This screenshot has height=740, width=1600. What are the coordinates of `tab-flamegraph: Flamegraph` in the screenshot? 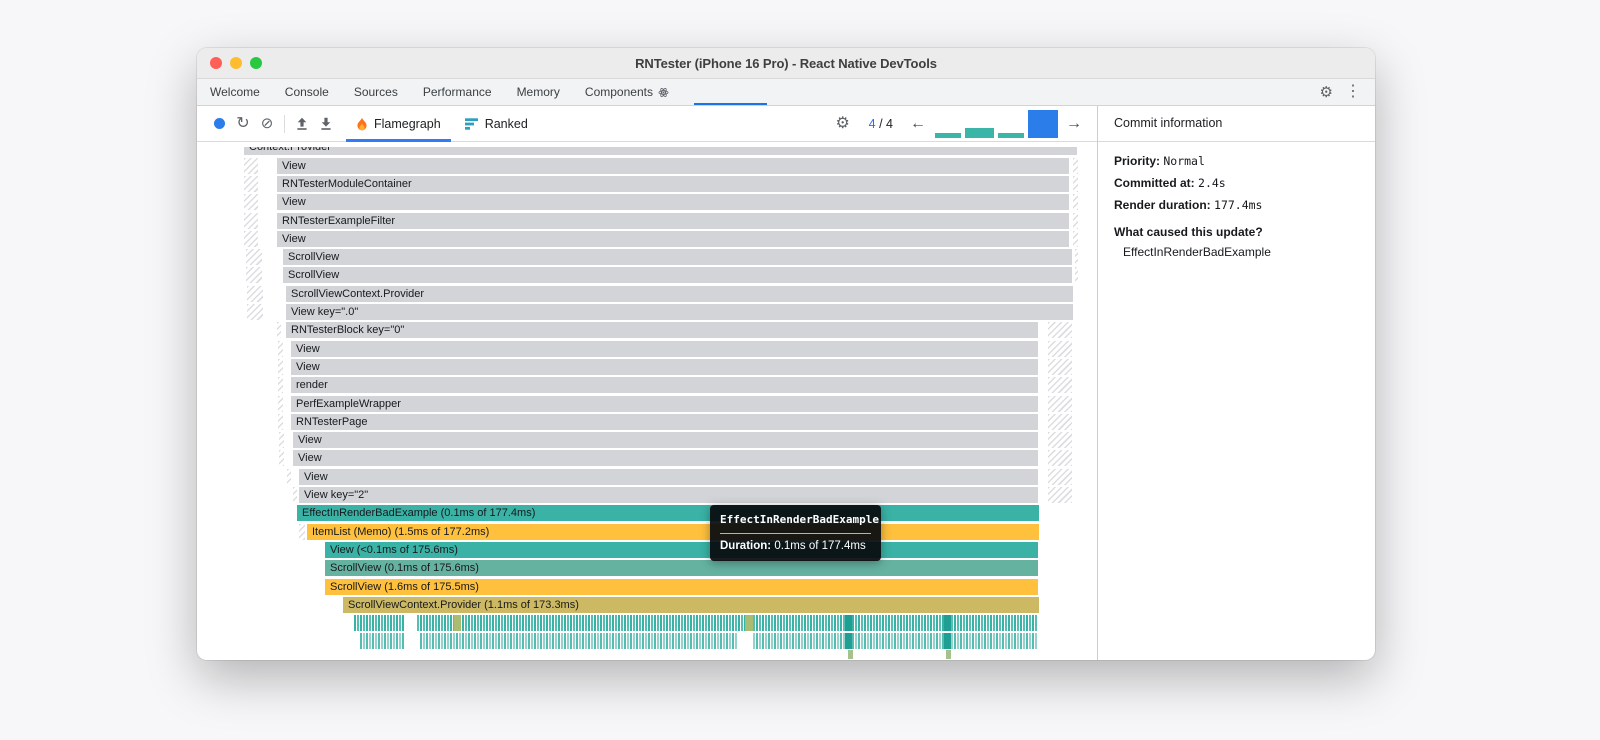 It's located at (398, 124).